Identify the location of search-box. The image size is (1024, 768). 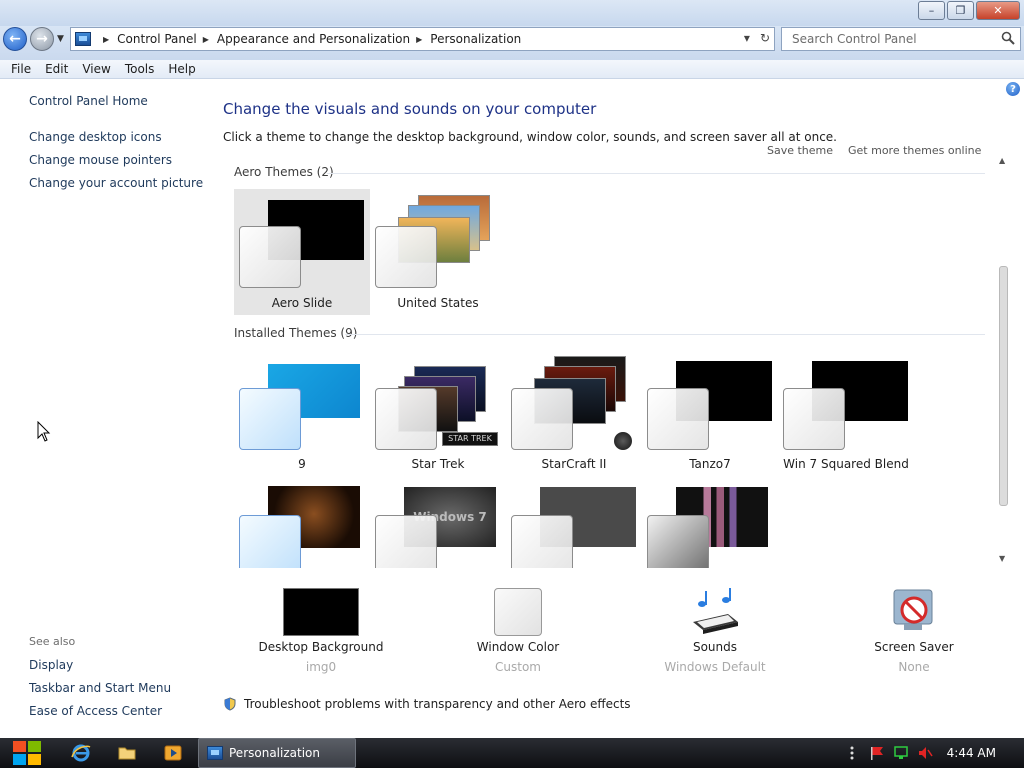
(901, 39).